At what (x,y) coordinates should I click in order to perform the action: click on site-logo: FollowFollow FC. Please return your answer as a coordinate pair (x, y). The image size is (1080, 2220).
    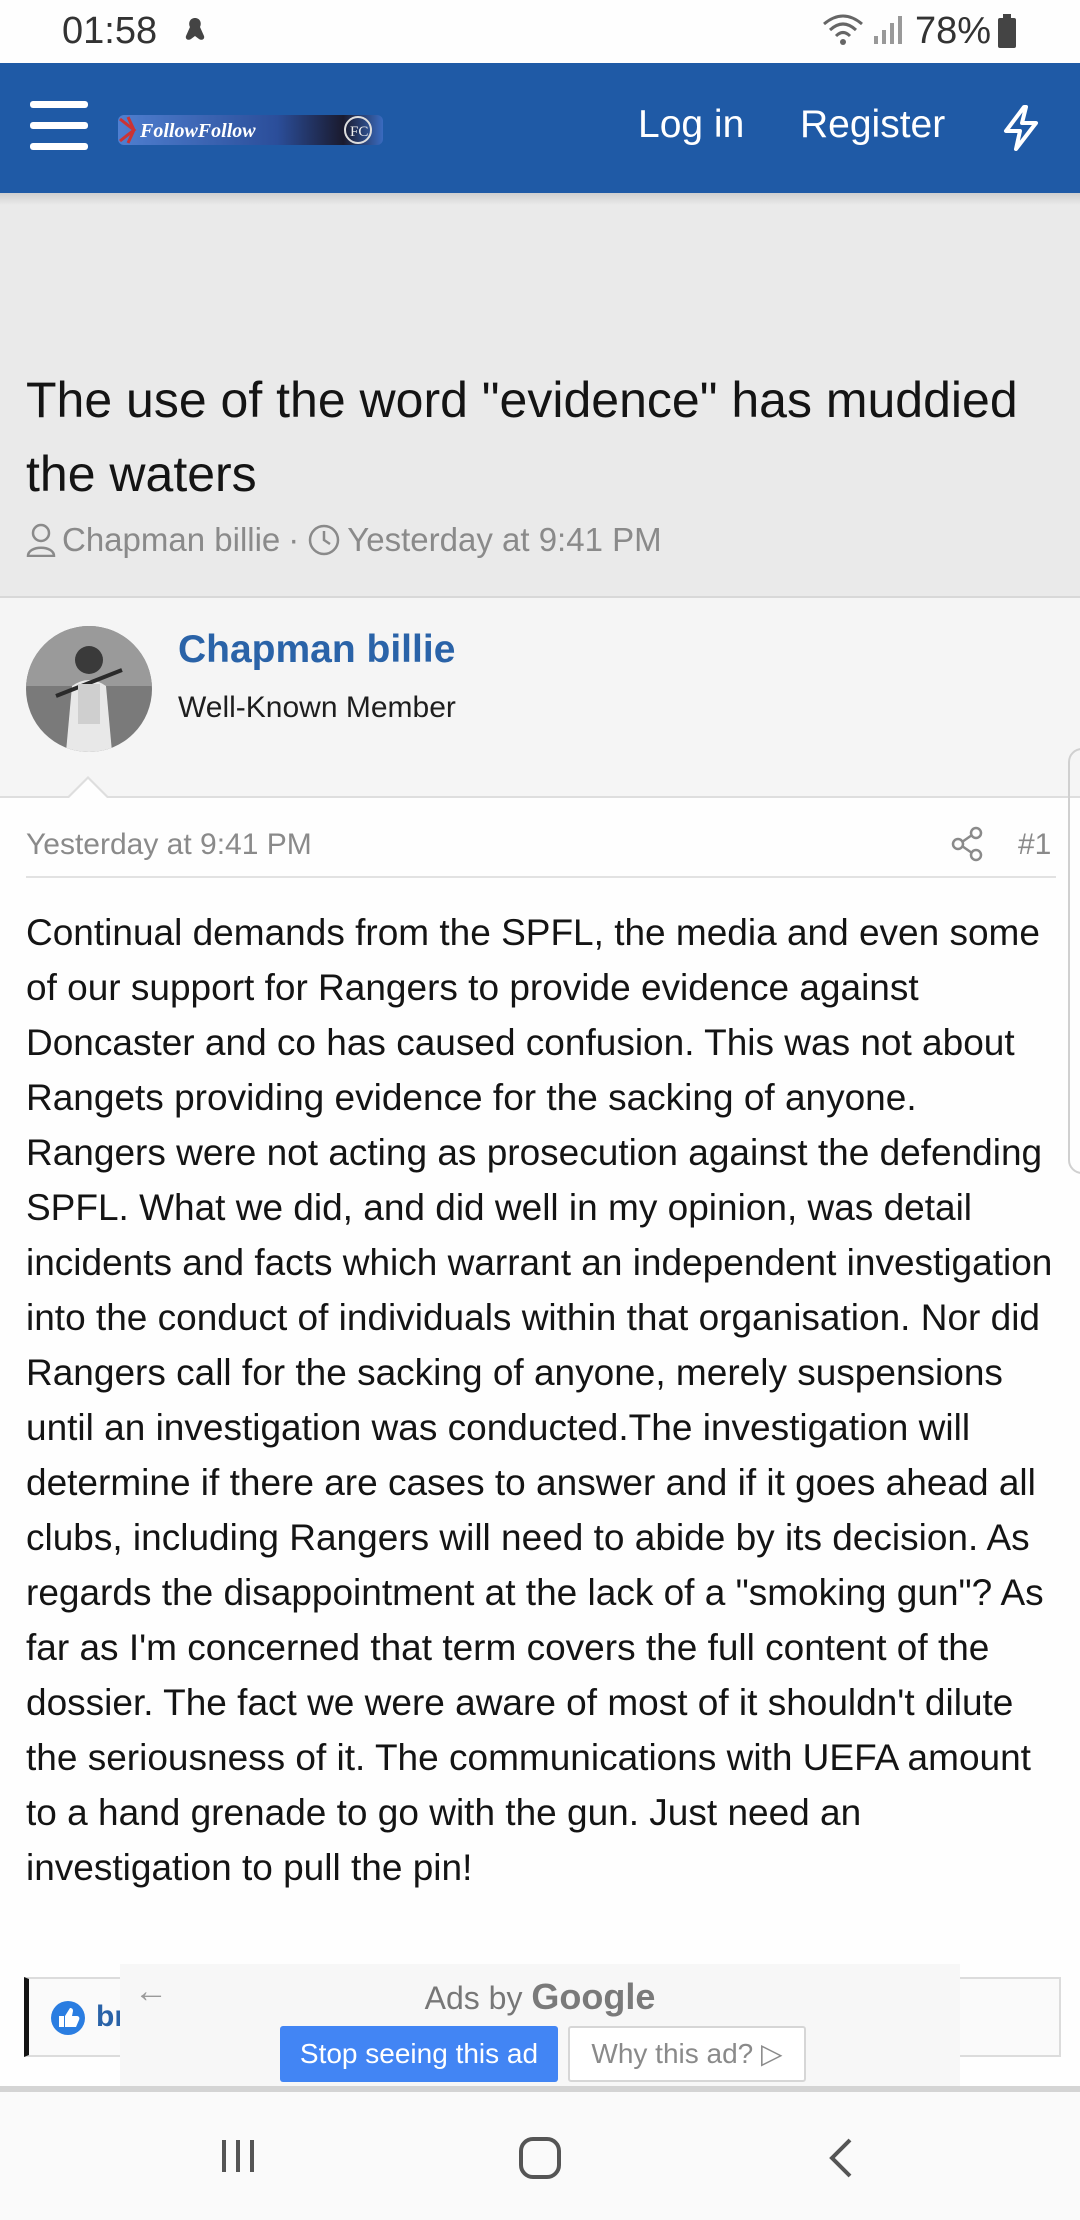
    Looking at the image, I should click on (250, 130).